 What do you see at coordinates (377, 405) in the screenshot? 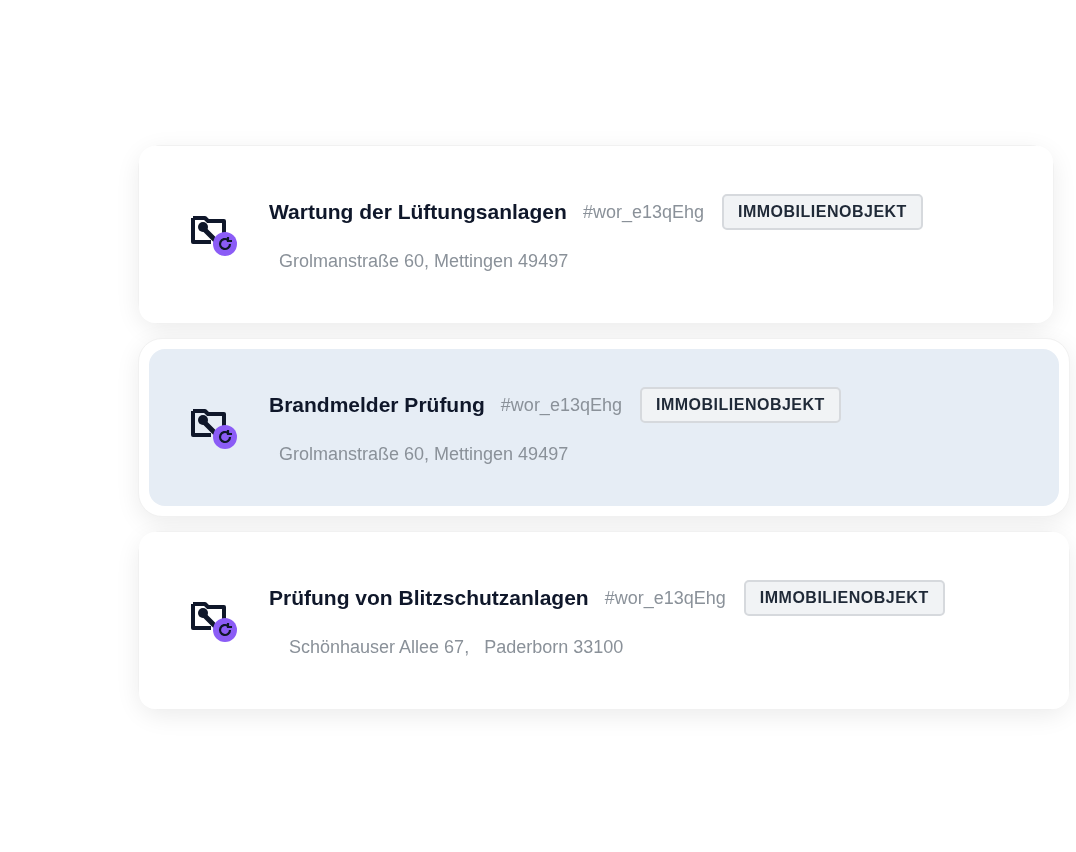
I see `item-title: Brandmelder Prüfung` at bounding box center [377, 405].